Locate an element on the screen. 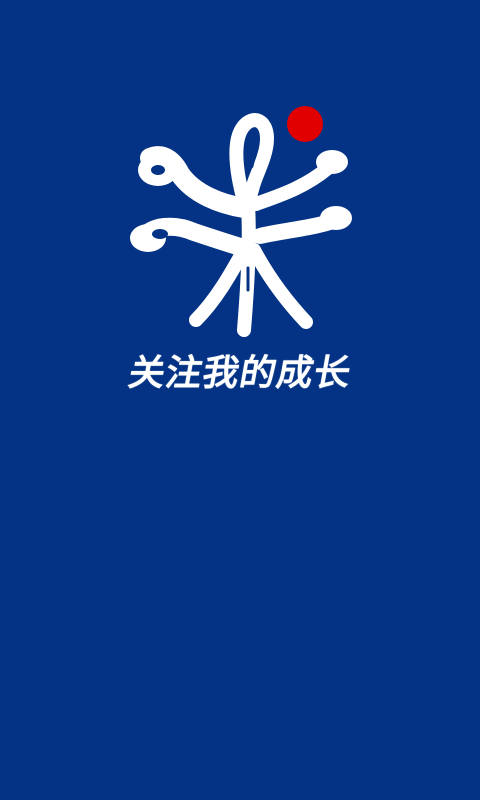 The width and height of the screenshot is (480, 800). logo-stroke-lower-right-head is located at coordinates (336, 218).